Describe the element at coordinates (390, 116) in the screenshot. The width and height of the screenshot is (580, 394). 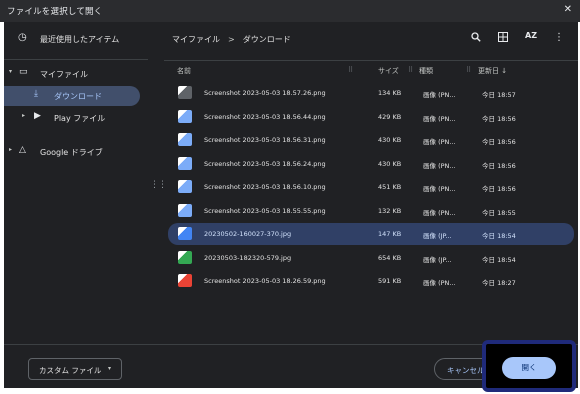
I see `file-size: 429 KB` at that location.